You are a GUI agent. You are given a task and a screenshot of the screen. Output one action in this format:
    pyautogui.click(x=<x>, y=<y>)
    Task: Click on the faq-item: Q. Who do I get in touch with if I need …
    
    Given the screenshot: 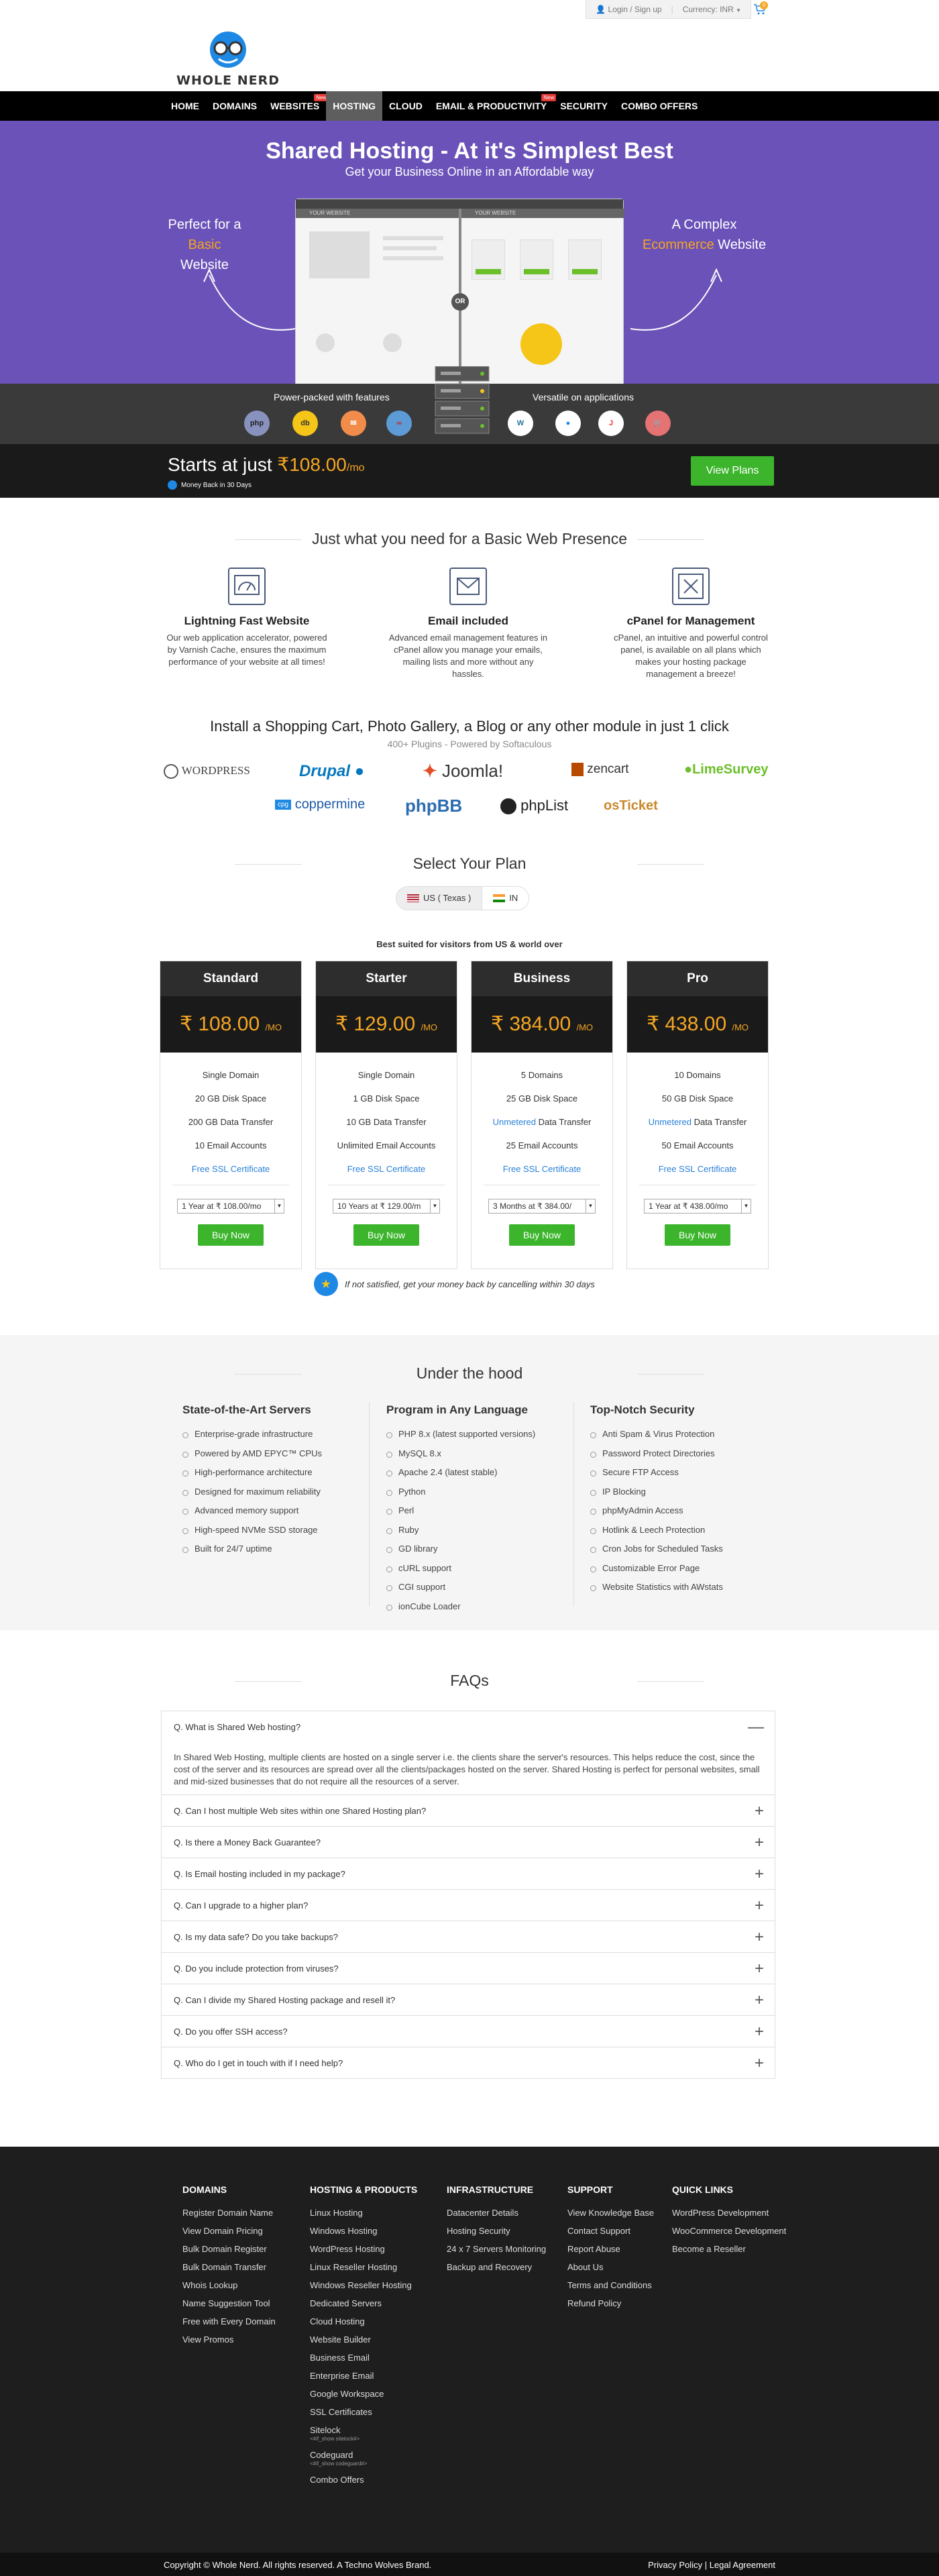 What is the action you would take?
    pyautogui.click(x=468, y=2063)
    